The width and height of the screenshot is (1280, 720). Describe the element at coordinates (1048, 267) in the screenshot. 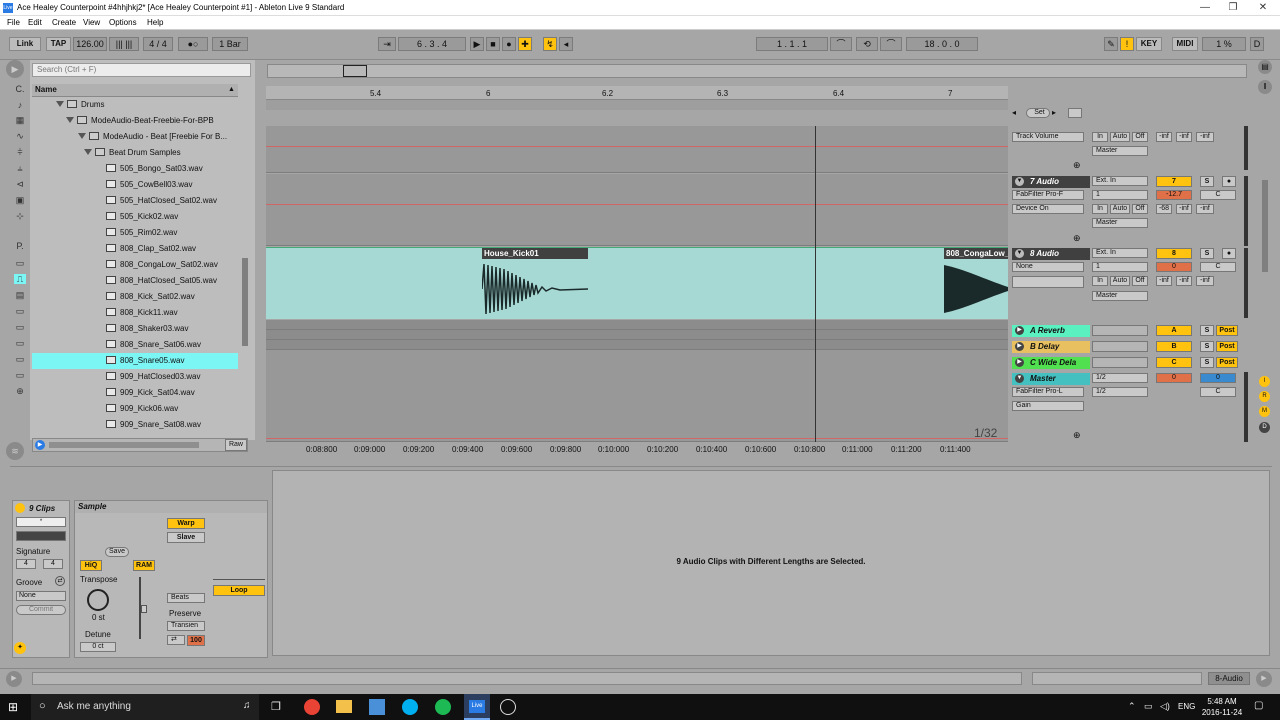

I see `device-select: None` at that location.